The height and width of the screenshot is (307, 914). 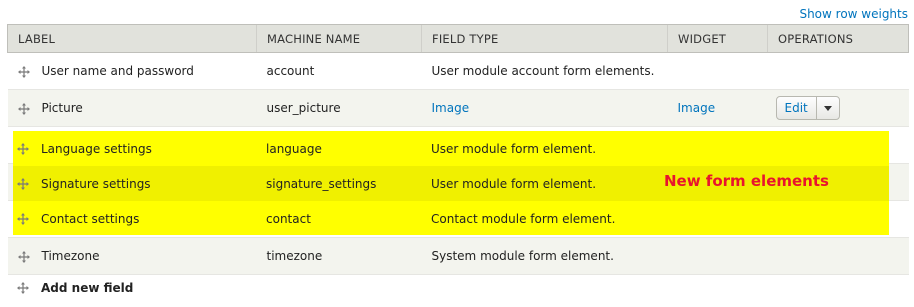 What do you see at coordinates (96, 183) in the screenshot?
I see `row-label: Signature settings` at bounding box center [96, 183].